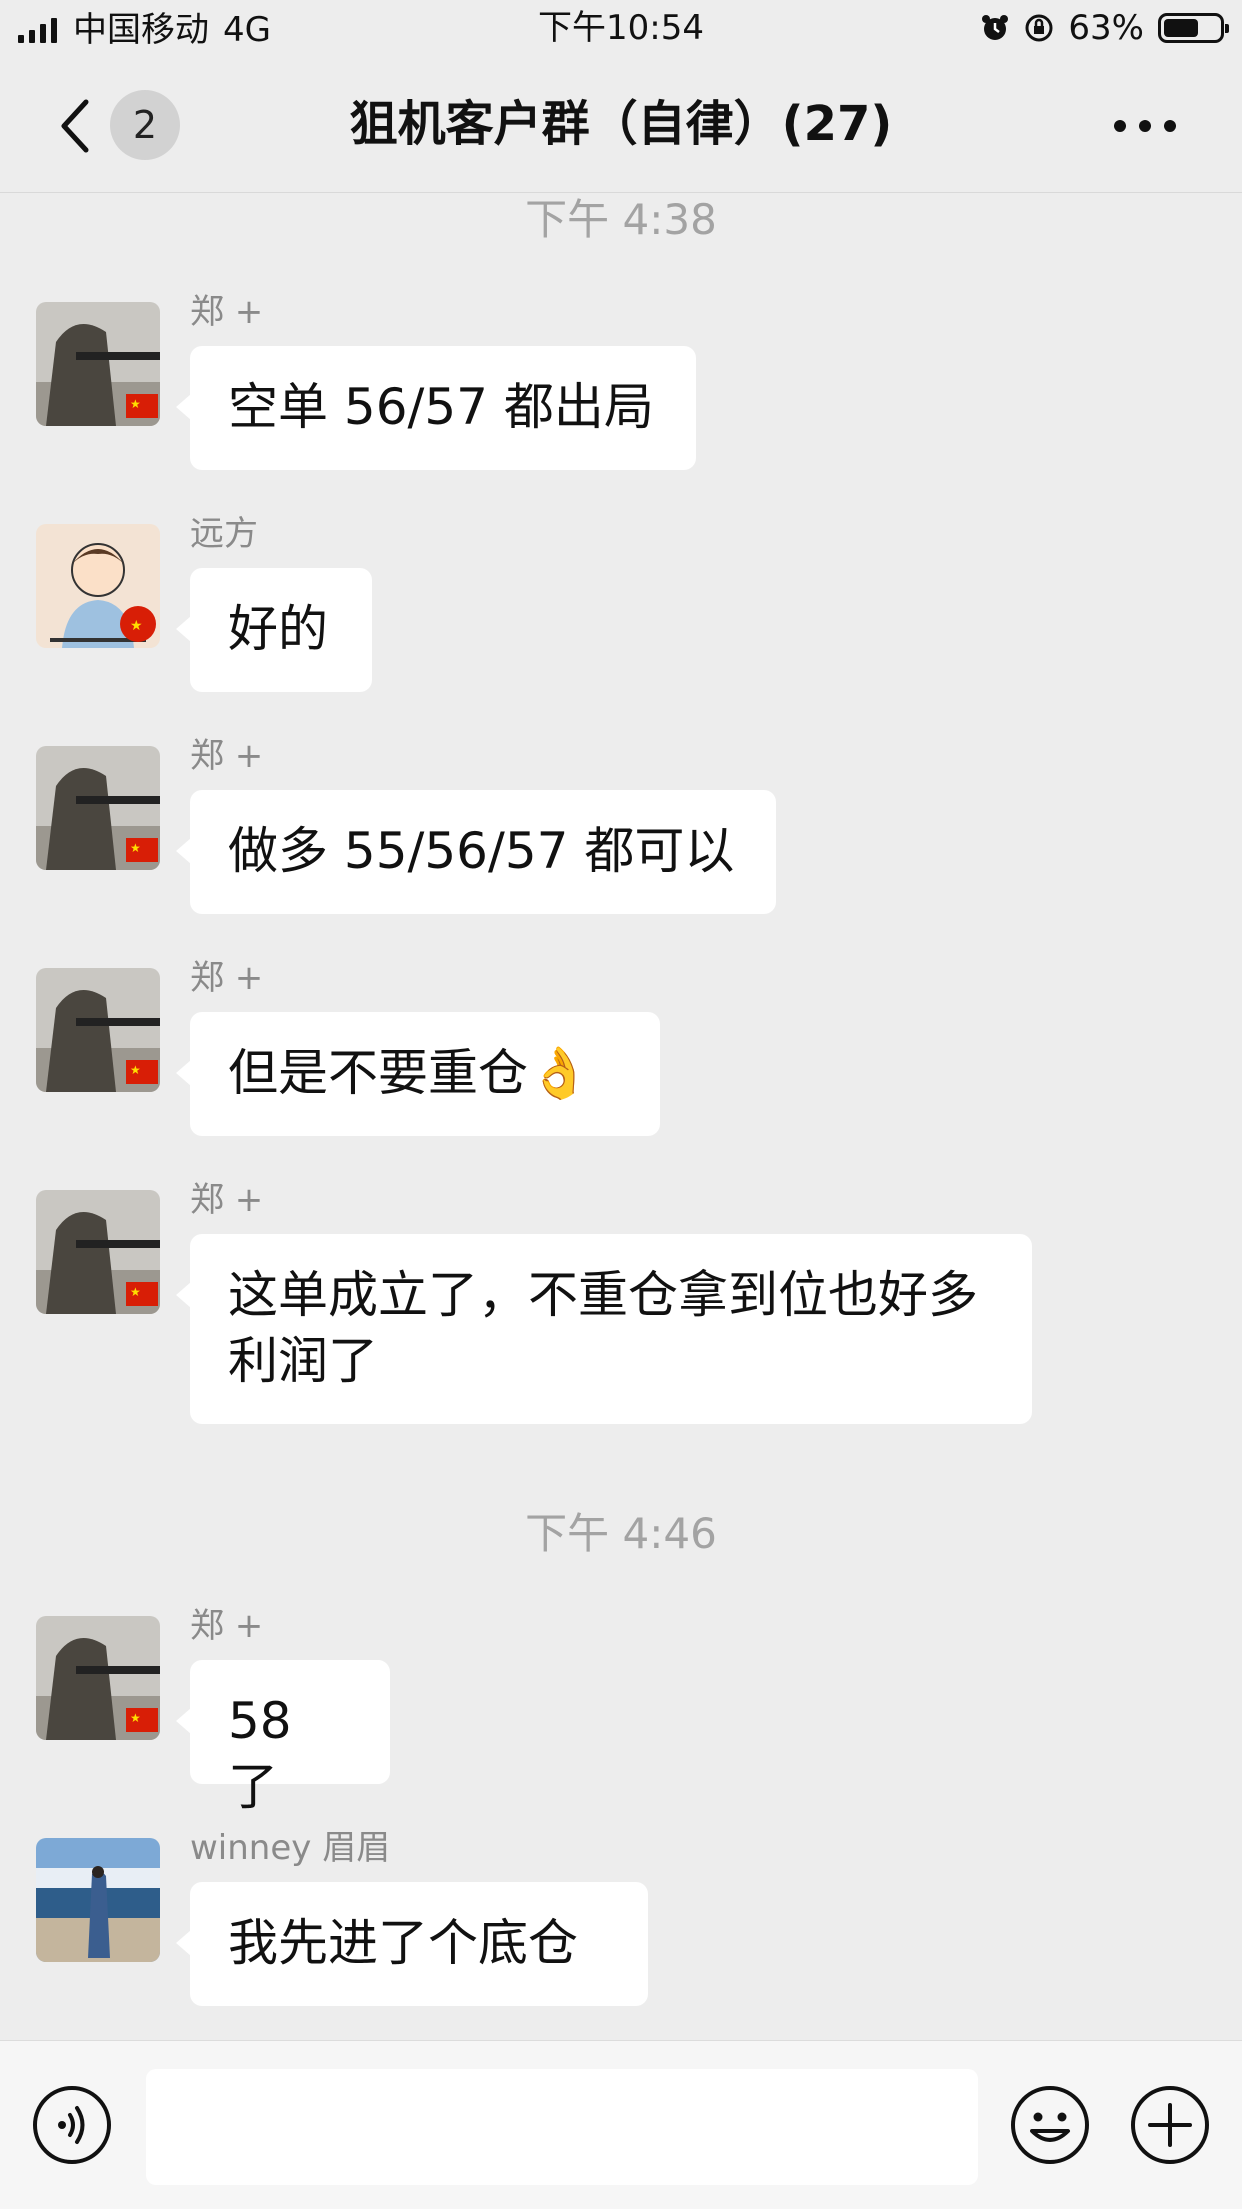 The height and width of the screenshot is (2209, 1242). What do you see at coordinates (1050, 2125) in the screenshot?
I see `emoji-icon` at bounding box center [1050, 2125].